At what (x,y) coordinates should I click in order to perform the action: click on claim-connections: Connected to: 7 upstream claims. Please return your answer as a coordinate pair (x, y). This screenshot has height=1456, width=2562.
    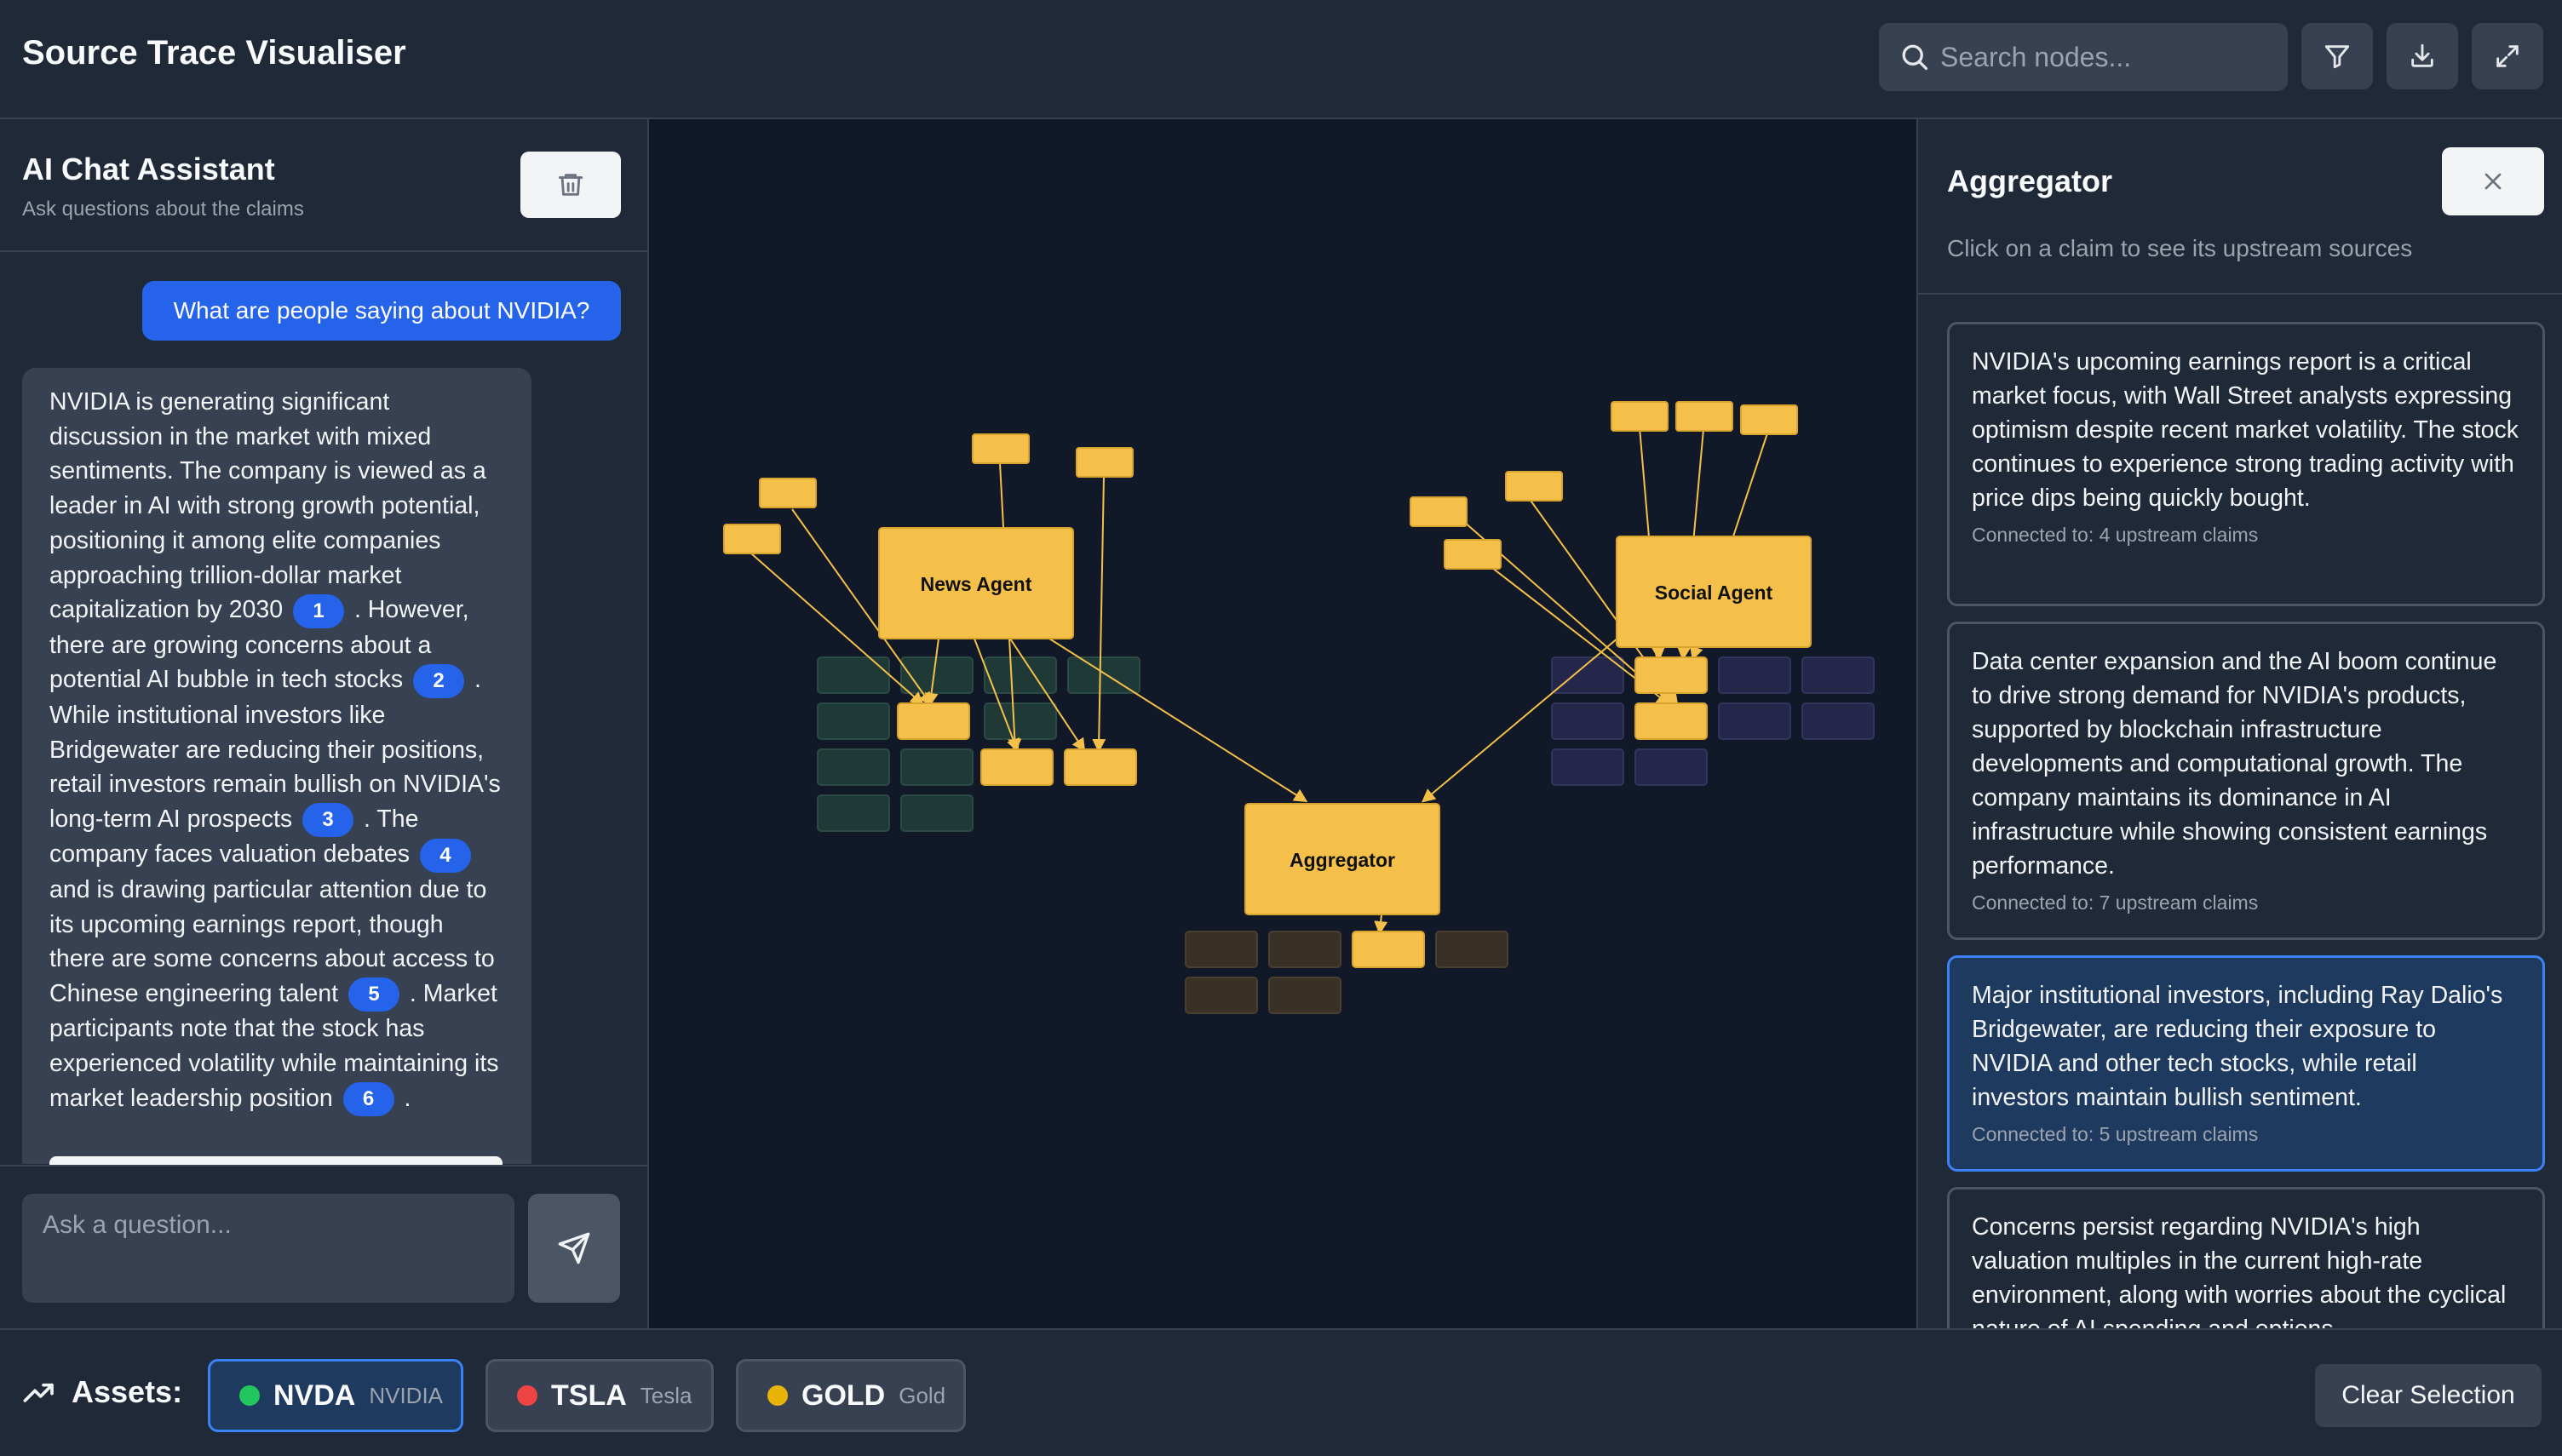
    Looking at the image, I should click on (2115, 902).